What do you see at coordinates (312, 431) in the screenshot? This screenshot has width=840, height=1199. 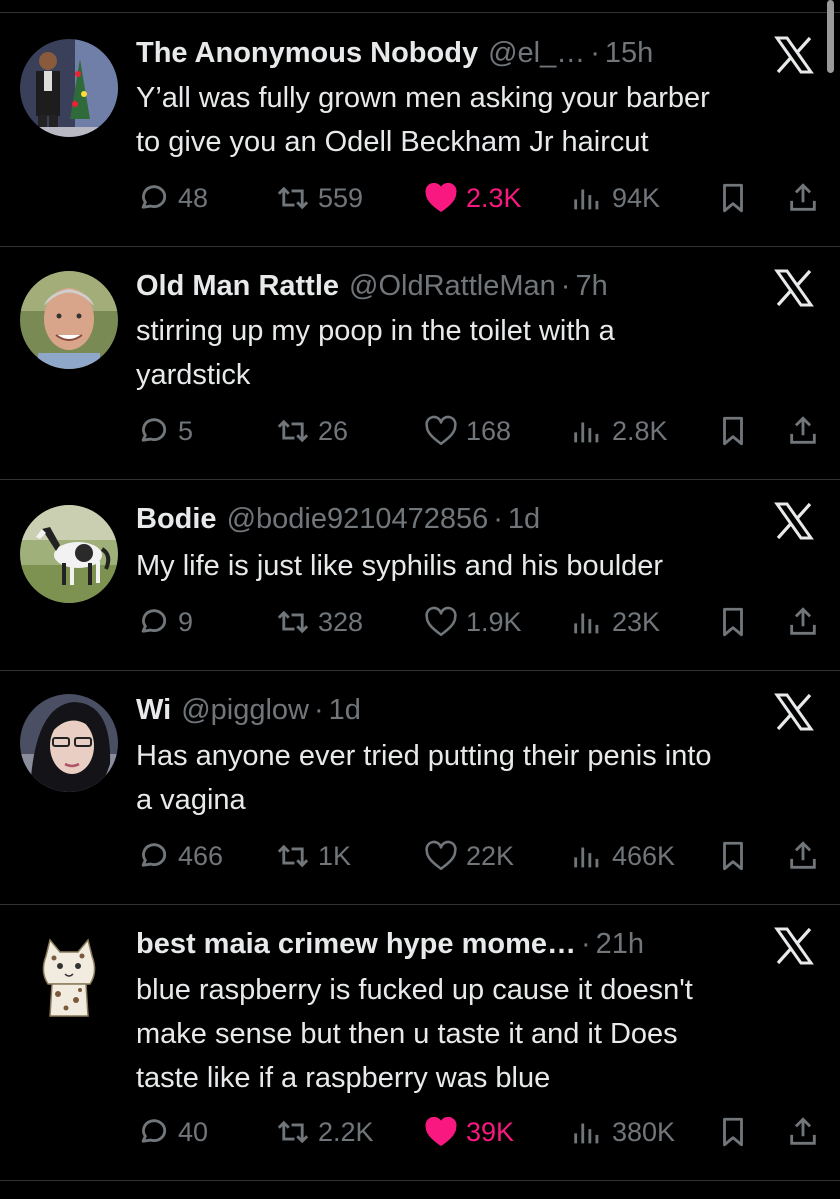 I see `repost-button: 26` at bounding box center [312, 431].